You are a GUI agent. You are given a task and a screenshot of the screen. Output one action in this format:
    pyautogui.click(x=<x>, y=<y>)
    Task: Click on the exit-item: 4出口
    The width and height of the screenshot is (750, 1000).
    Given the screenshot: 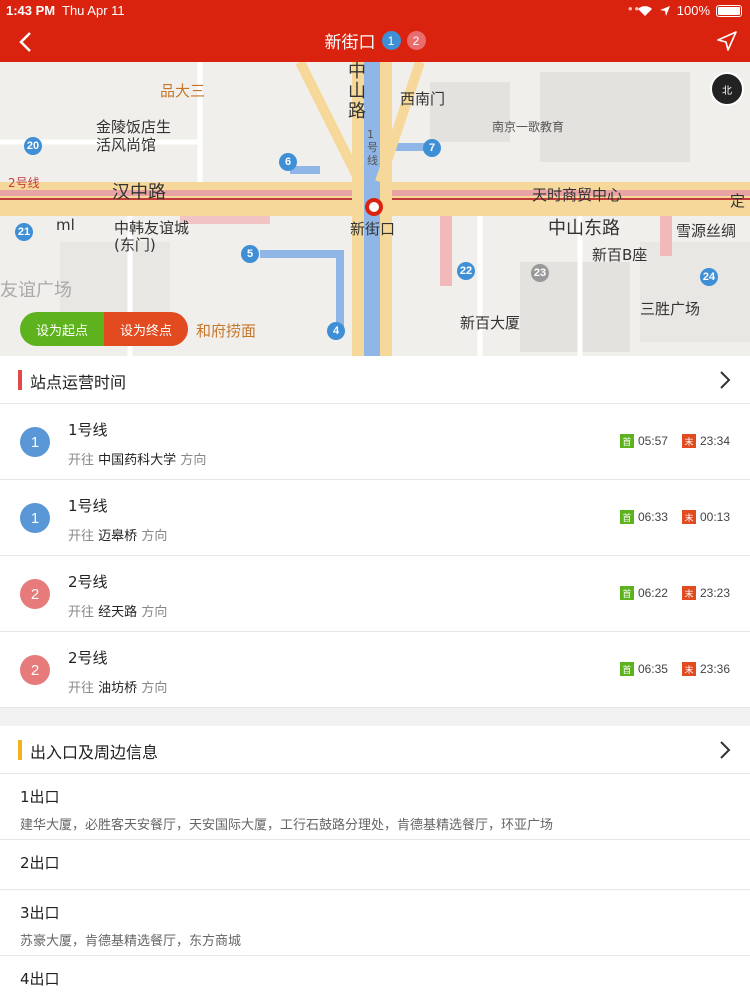 What is the action you would take?
    pyautogui.click(x=375, y=978)
    